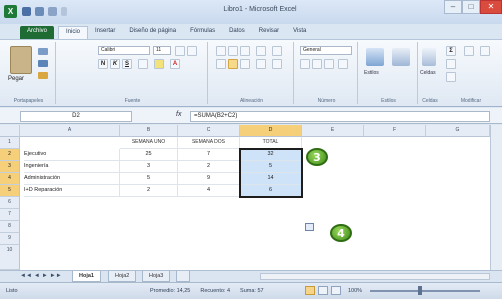 The image size is (502, 299). I want to click on row-header-8: 8, so click(10, 227).